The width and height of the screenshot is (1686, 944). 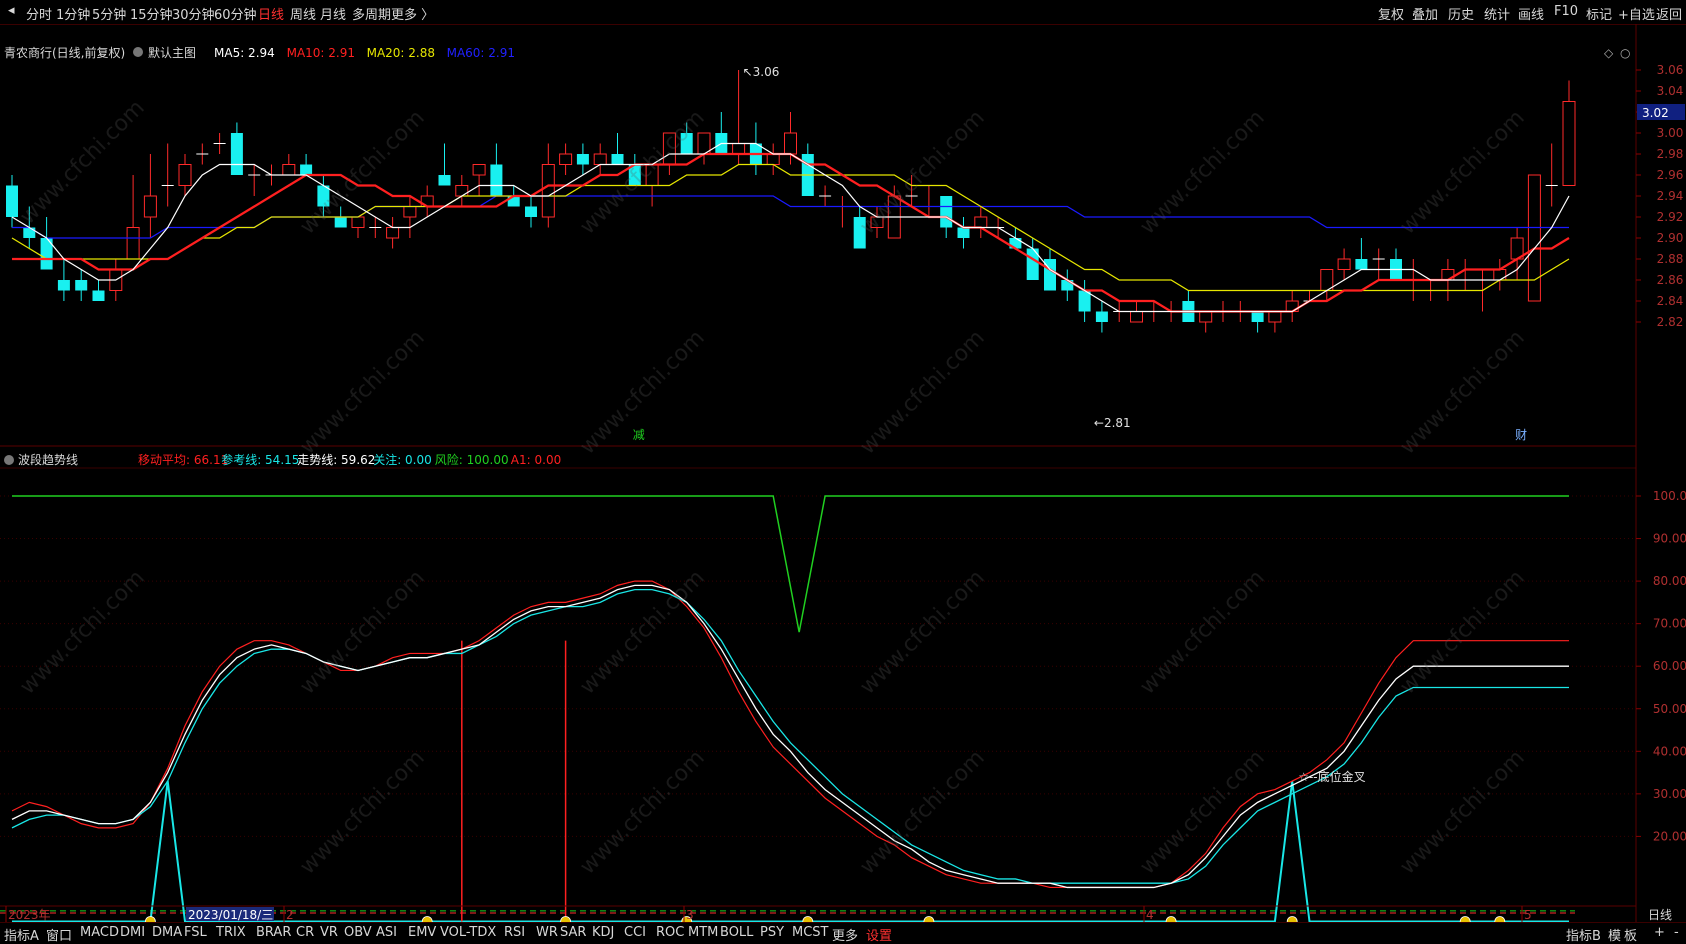 What do you see at coordinates (1676, 932) in the screenshot?
I see `panel-tool-4: -` at bounding box center [1676, 932].